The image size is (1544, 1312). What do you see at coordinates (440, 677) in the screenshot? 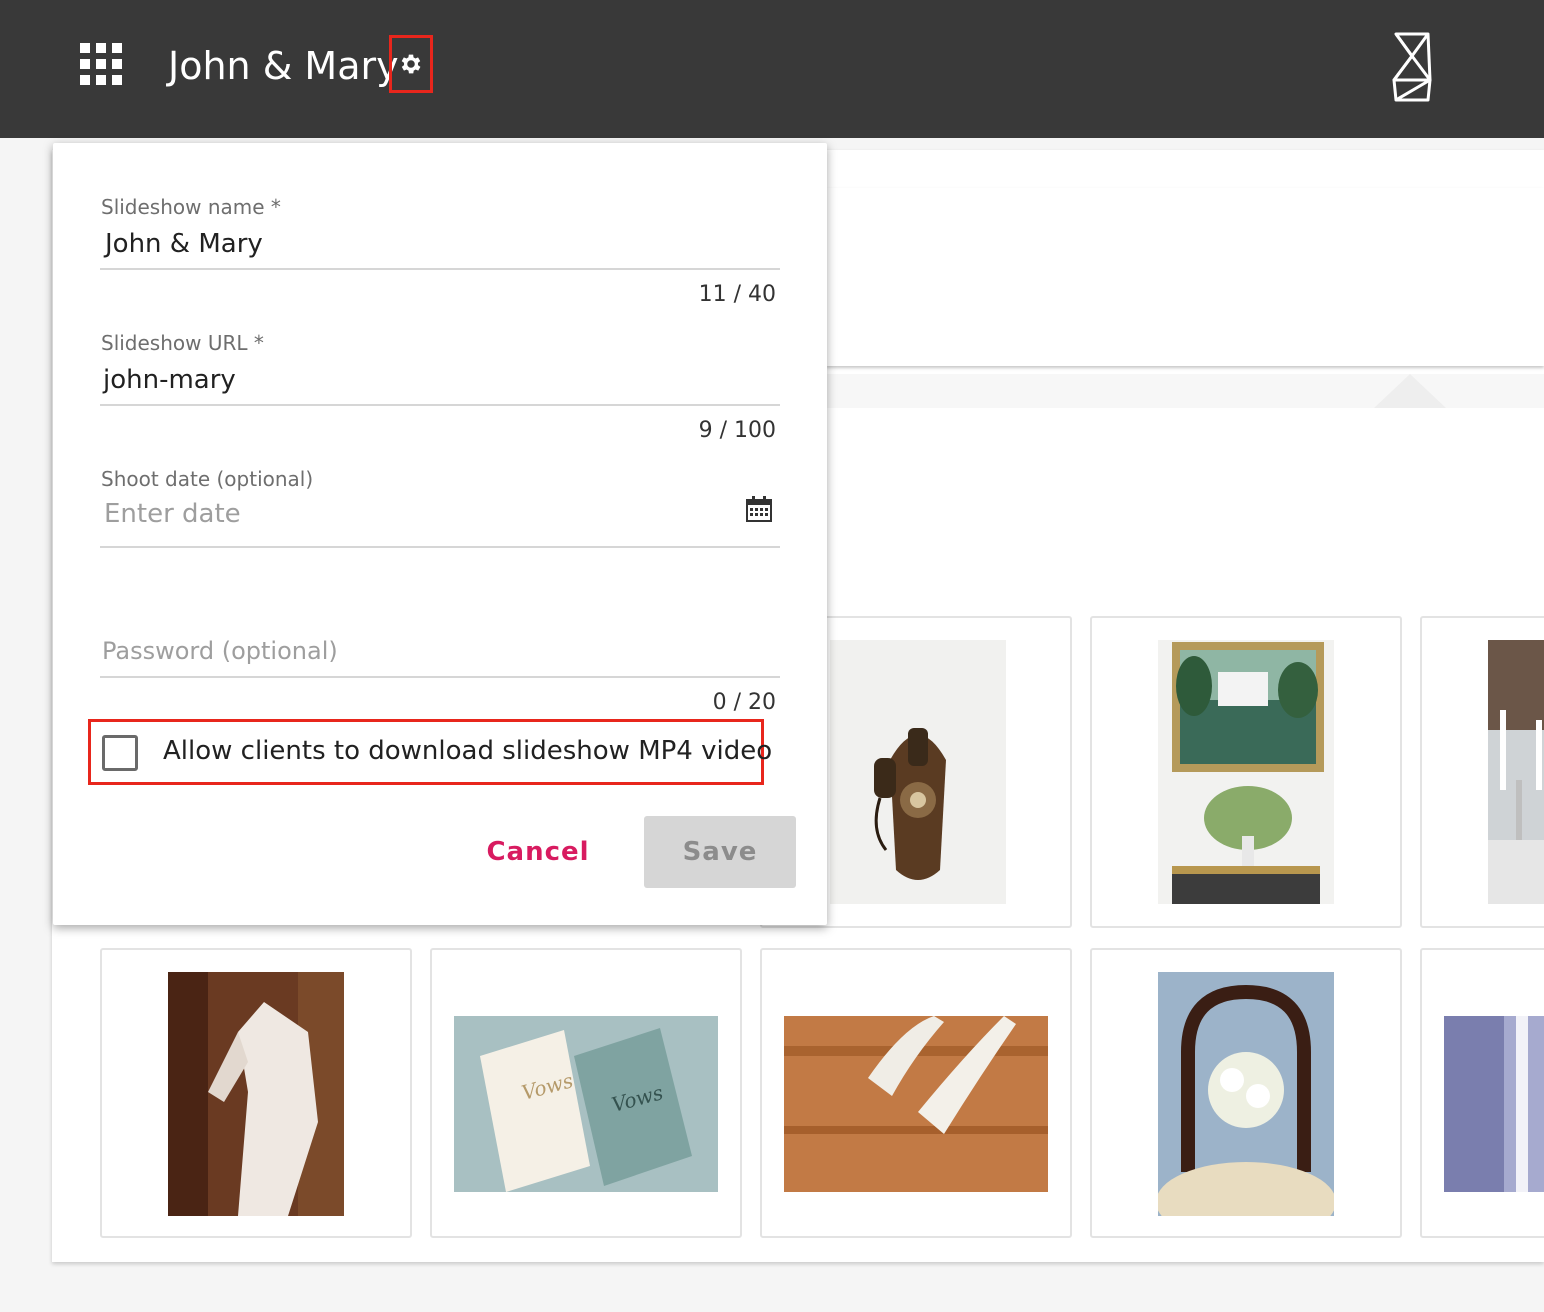
I see `password-underline` at bounding box center [440, 677].